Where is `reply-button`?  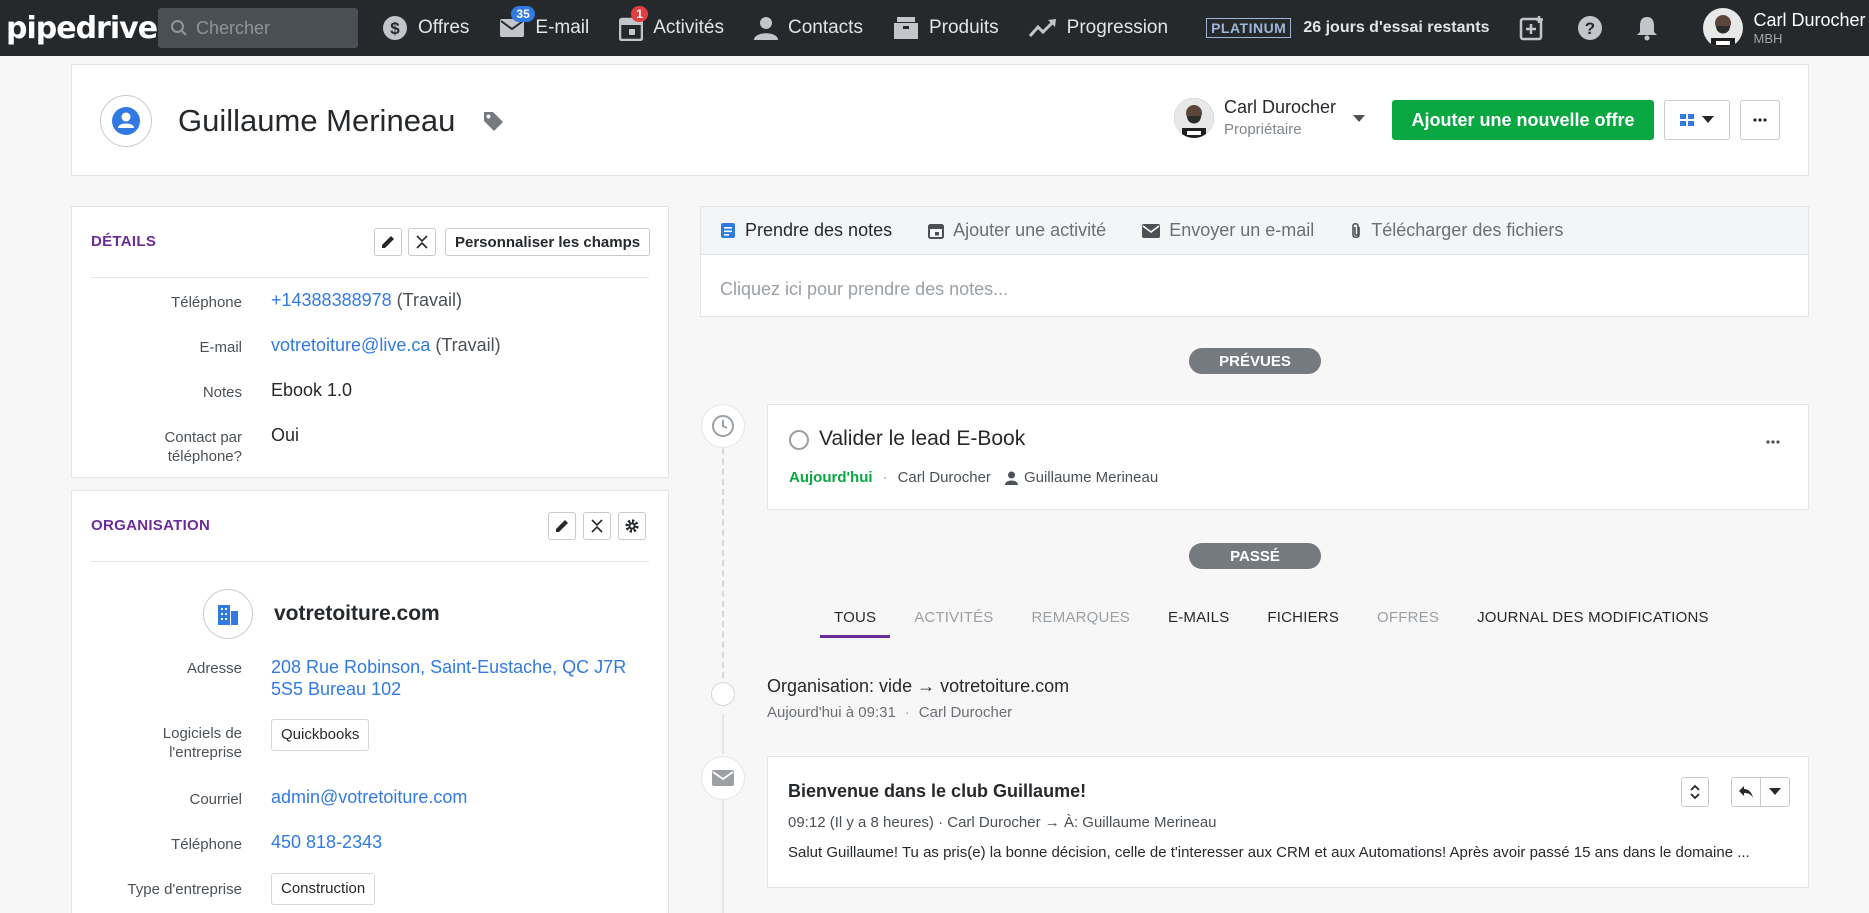 reply-button is located at coordinates (1746, 792).